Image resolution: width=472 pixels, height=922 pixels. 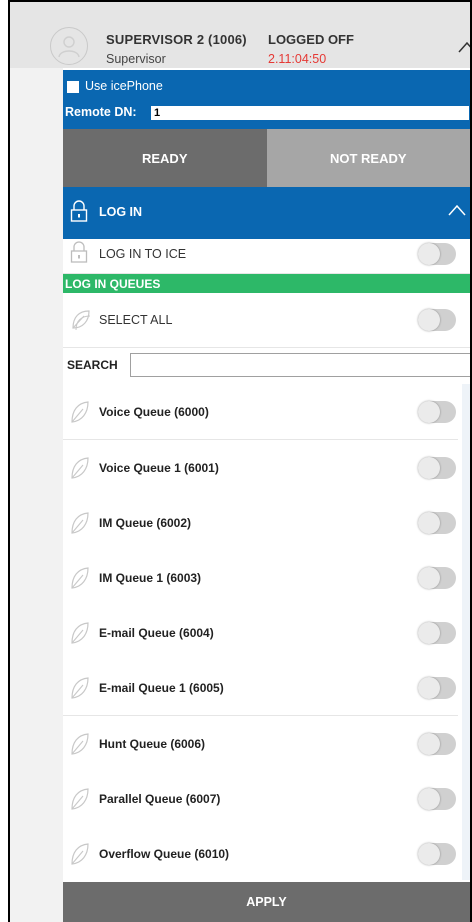 I want to click on log-in-to-ice-label: LOG IN TO ICE, so click(x=143, y=254).